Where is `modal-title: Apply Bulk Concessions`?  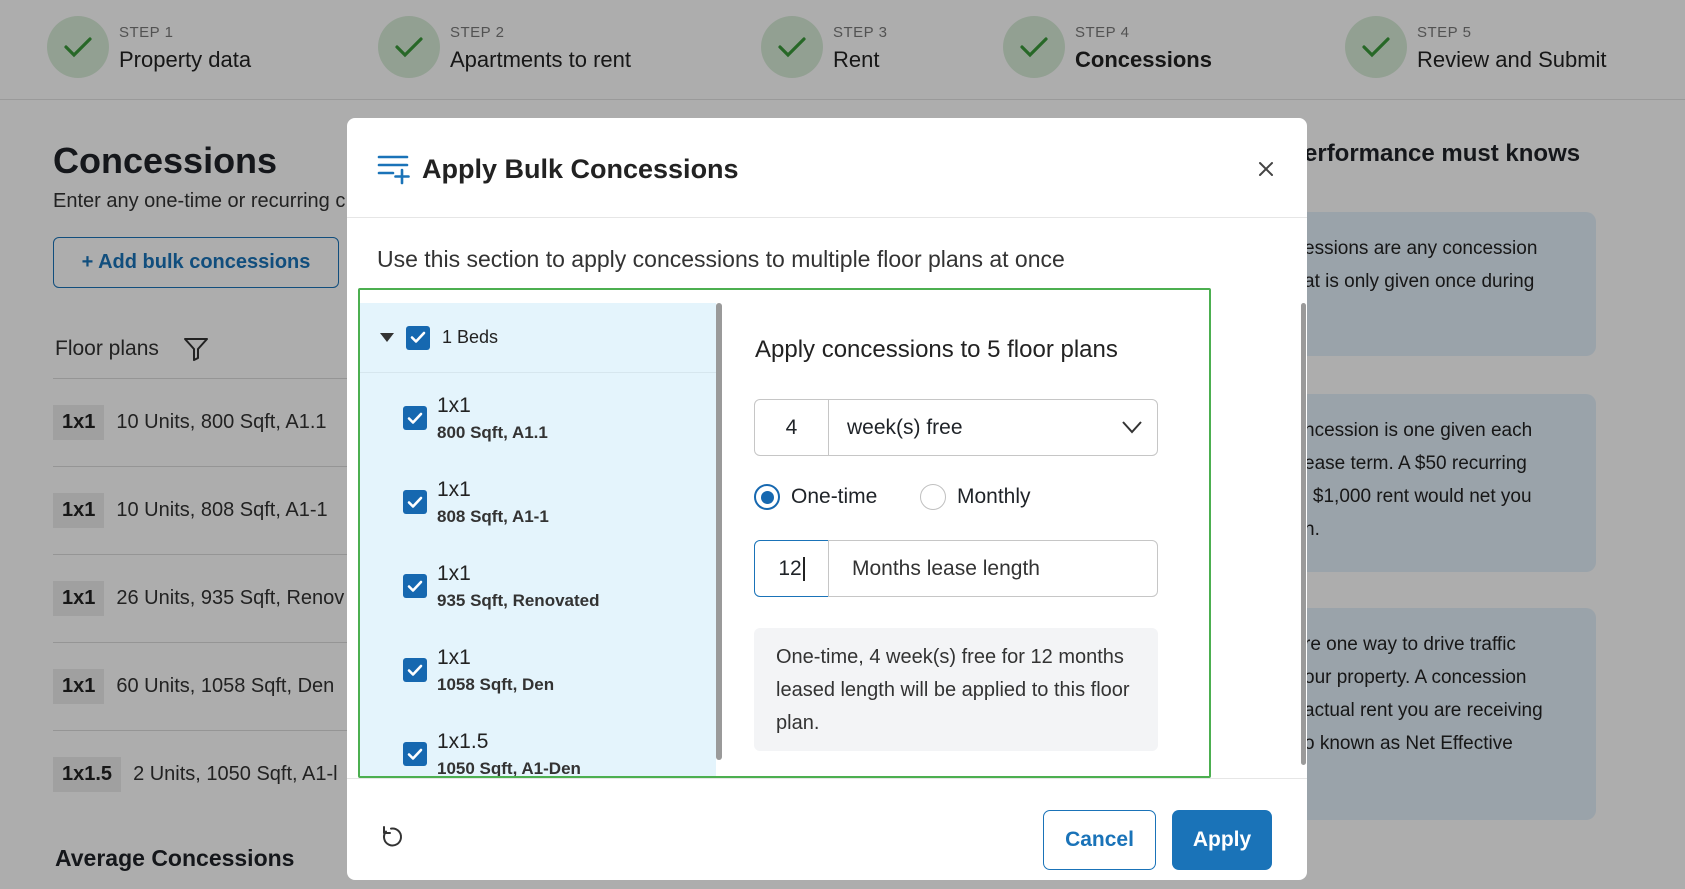 modal-title: Apply Bulk Concessions is located at coordinates (580, 169).